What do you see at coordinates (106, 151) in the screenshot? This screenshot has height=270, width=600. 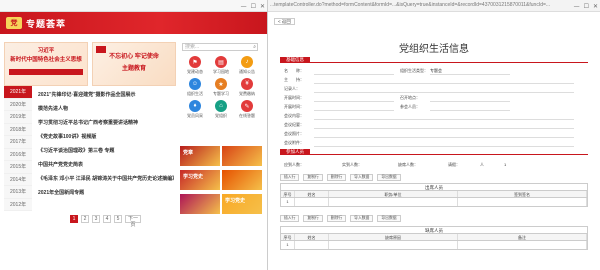 I see `news-link: 《习近平谈治国理政》第三卷 专题` at bounding box center [106, 151].